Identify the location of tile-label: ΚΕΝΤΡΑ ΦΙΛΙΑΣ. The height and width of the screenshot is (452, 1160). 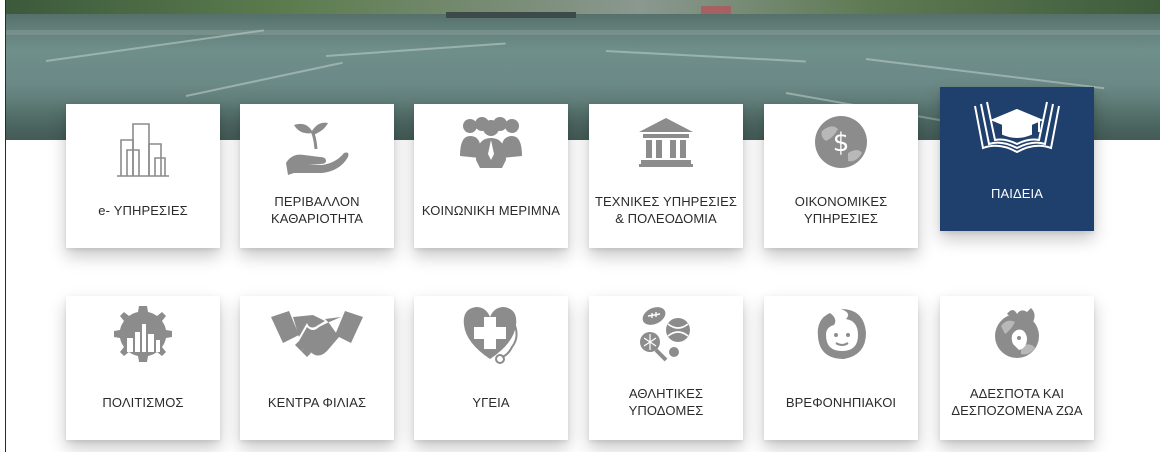
(317, 402).